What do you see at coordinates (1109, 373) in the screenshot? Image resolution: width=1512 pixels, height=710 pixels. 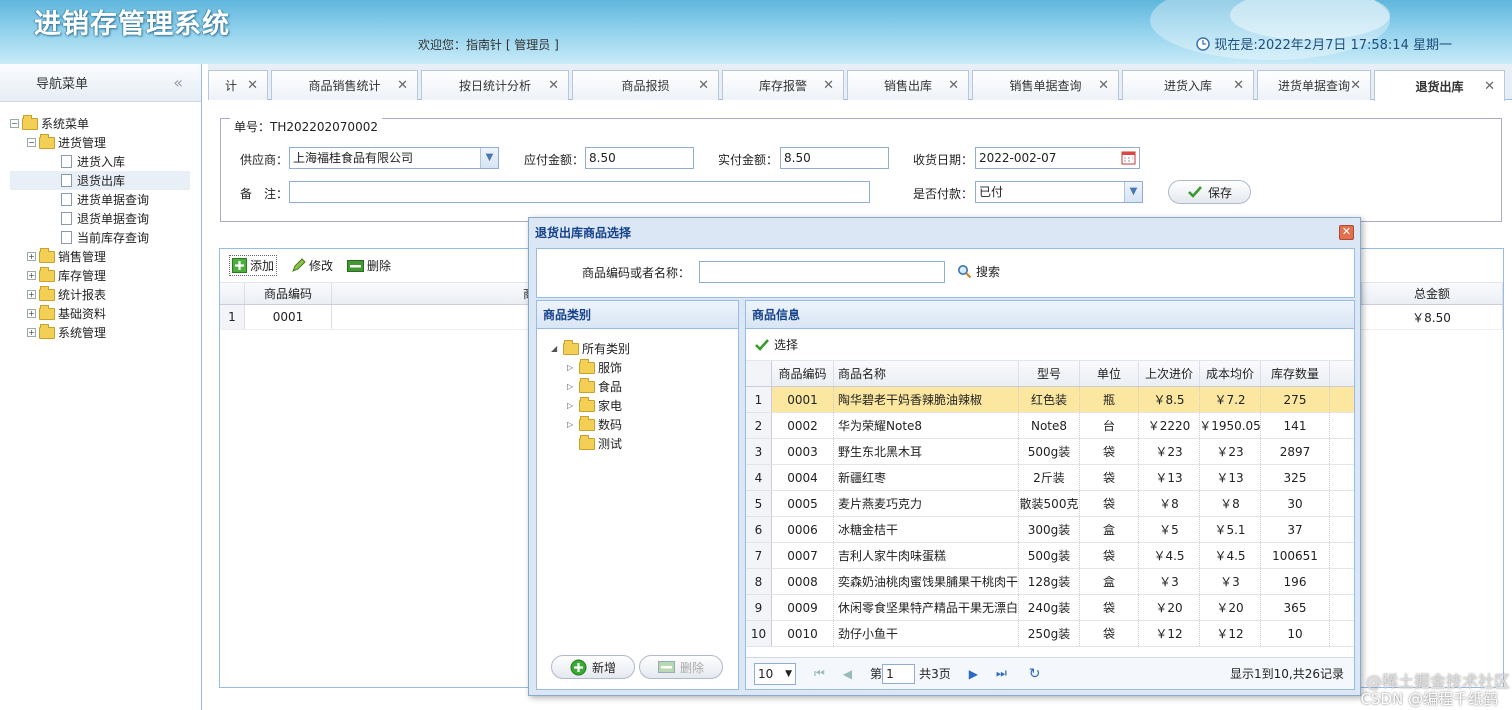 I see `col-header: 单位` at bounding box center [1109, 373].